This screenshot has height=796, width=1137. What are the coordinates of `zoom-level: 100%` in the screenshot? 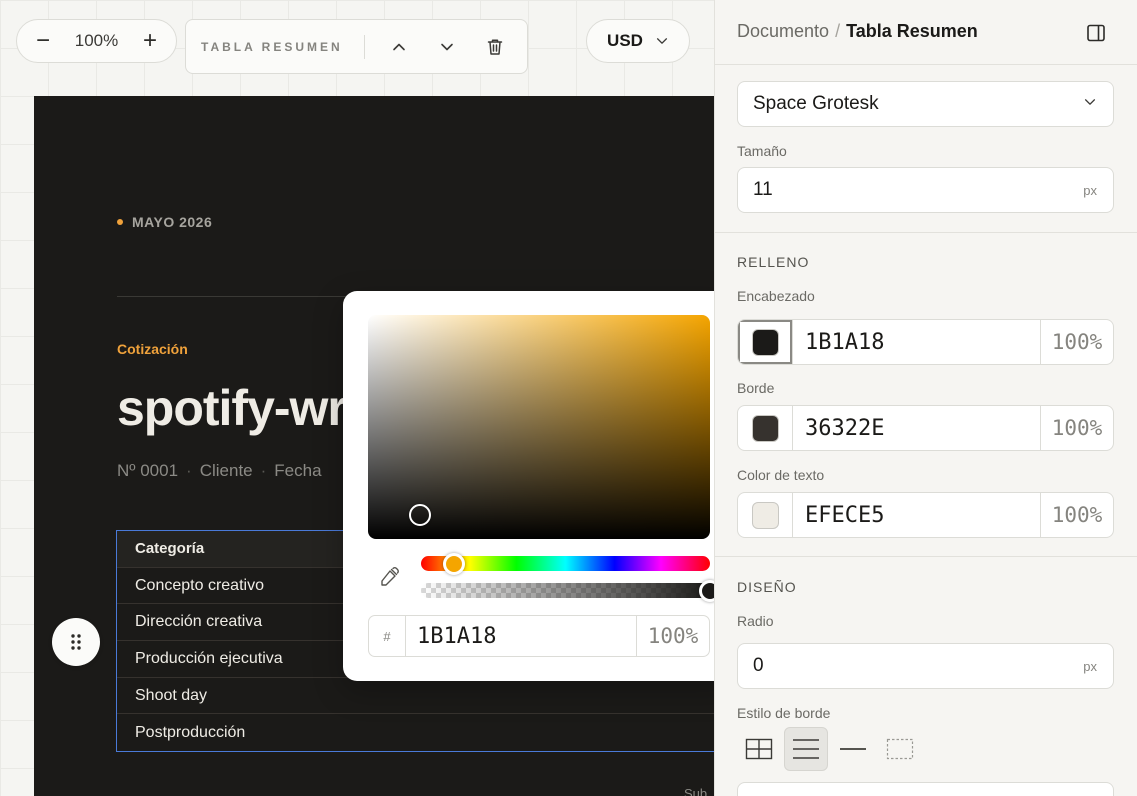 It's located at (96, 40).